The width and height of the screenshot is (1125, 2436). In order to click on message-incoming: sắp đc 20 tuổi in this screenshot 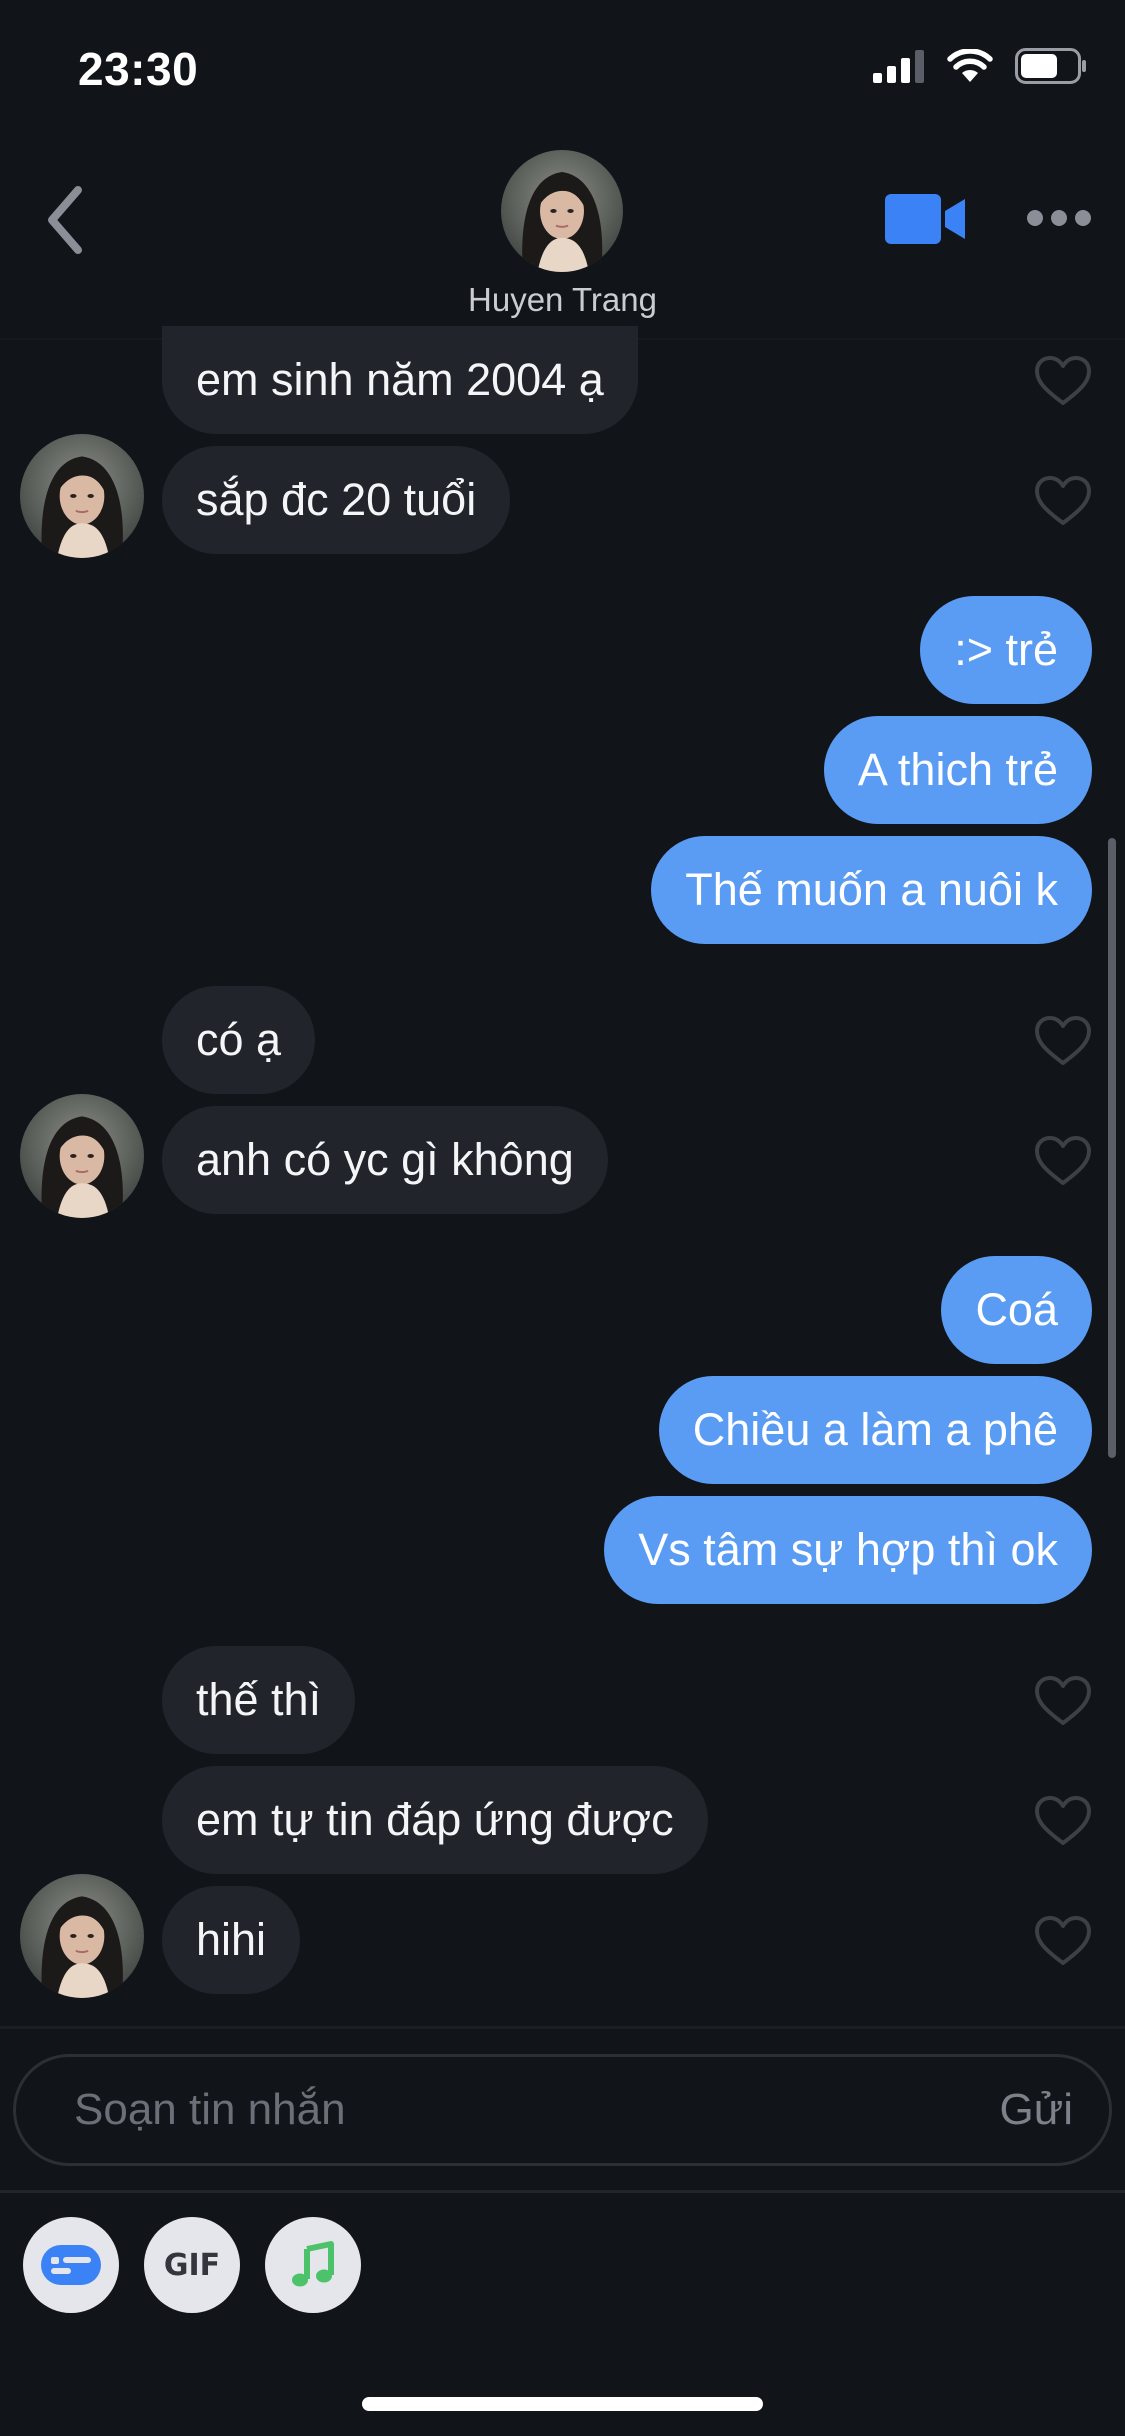, I will do `click(336, 500)`.